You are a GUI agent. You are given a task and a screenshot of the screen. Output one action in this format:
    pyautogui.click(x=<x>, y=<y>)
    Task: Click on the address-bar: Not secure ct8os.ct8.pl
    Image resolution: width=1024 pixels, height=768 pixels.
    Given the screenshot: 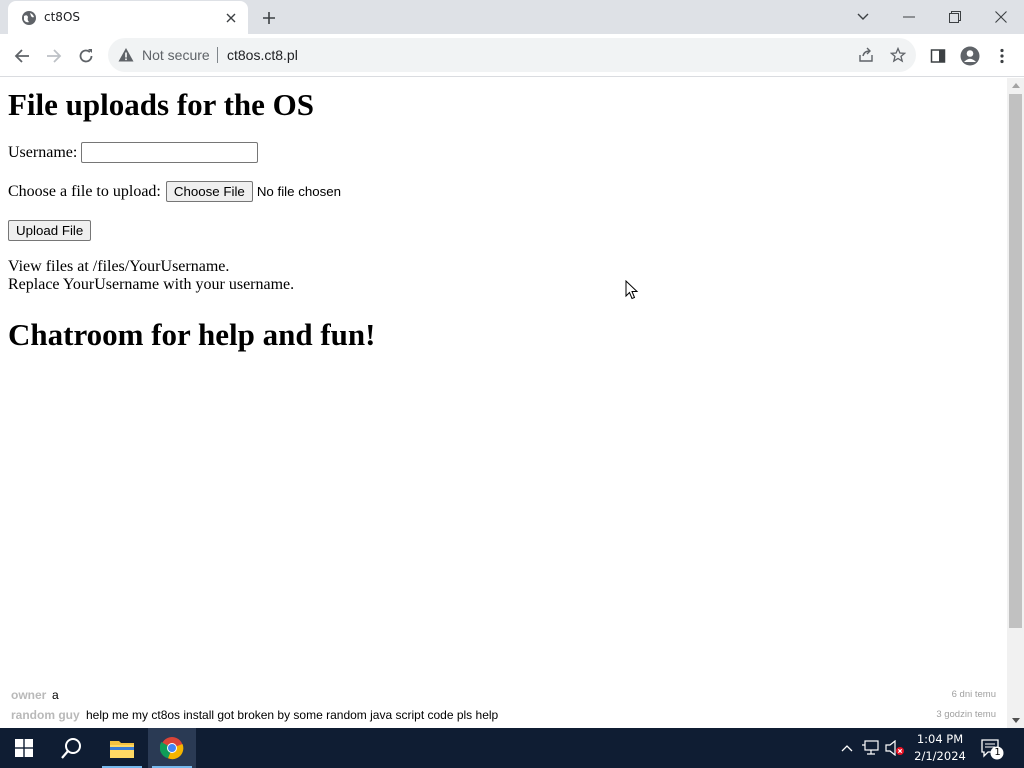 What is the action you would take?
    pyautogui.click(x=512, y=55)
    